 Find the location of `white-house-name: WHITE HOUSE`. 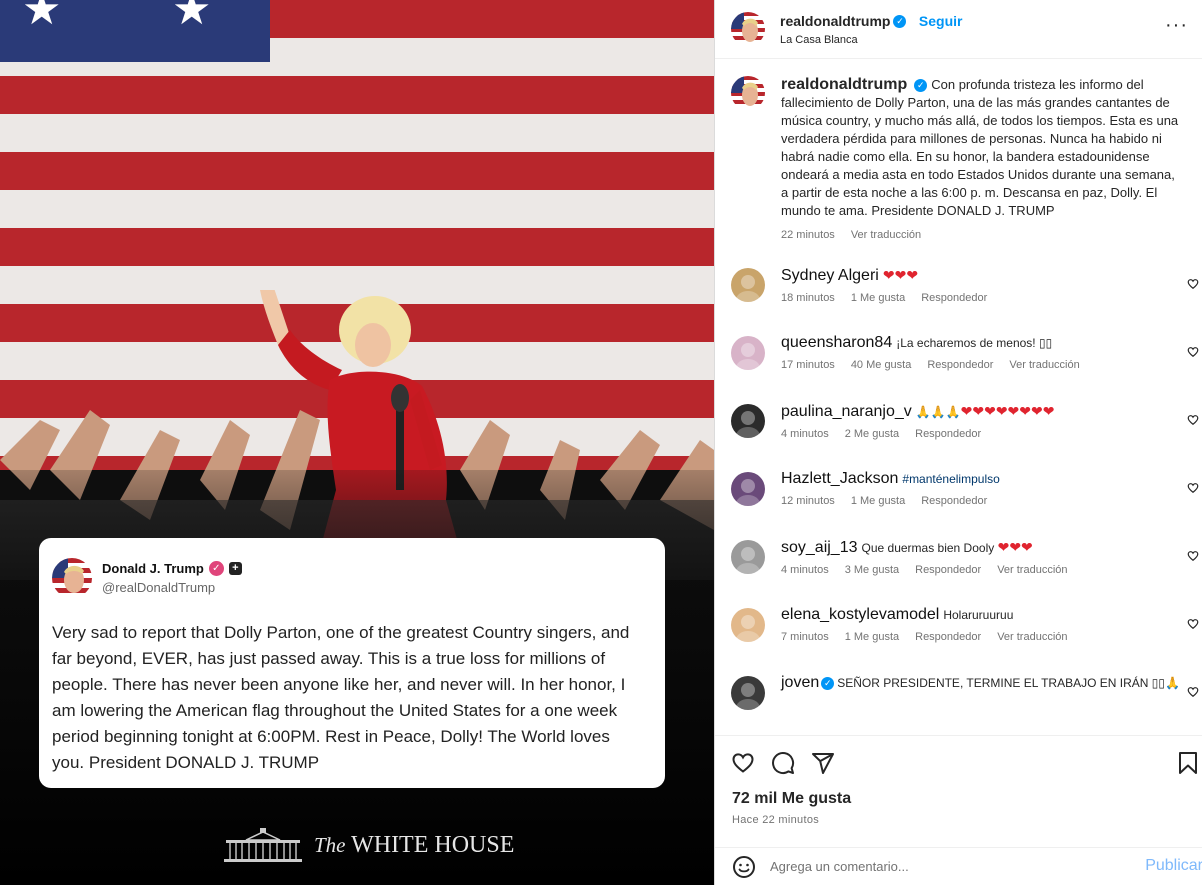

white-house-name: WHITE HOUSE is located at coordinates (433, 844).